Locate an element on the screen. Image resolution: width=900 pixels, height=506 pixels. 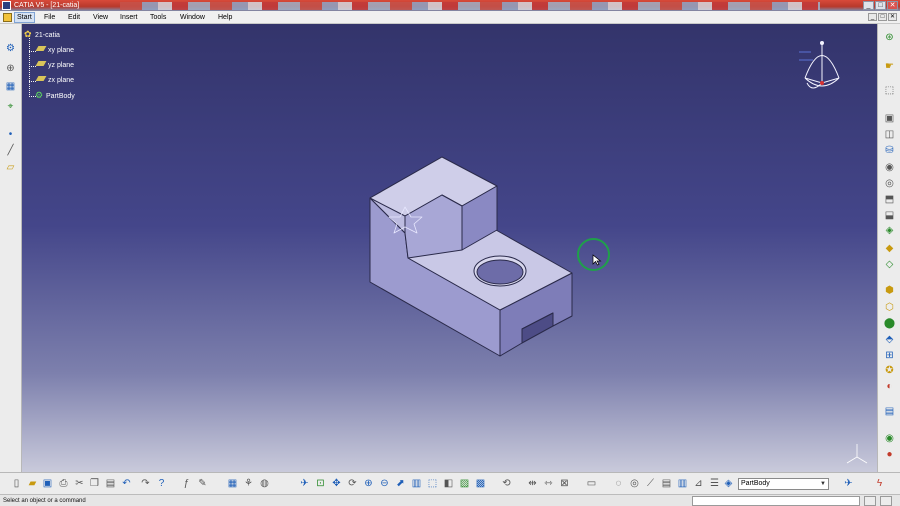
open-icon: ▰ is located at coordinates (32, 483).